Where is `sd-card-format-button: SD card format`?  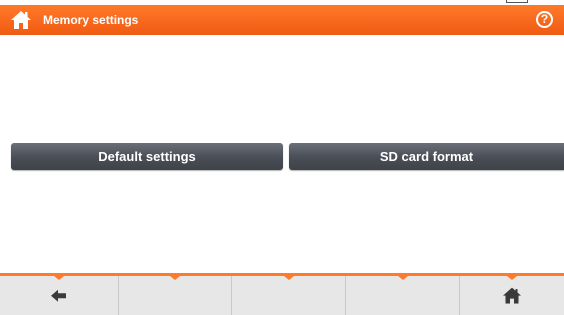
sd-card-format-button: SD card format is located at coordinates (426, 156).